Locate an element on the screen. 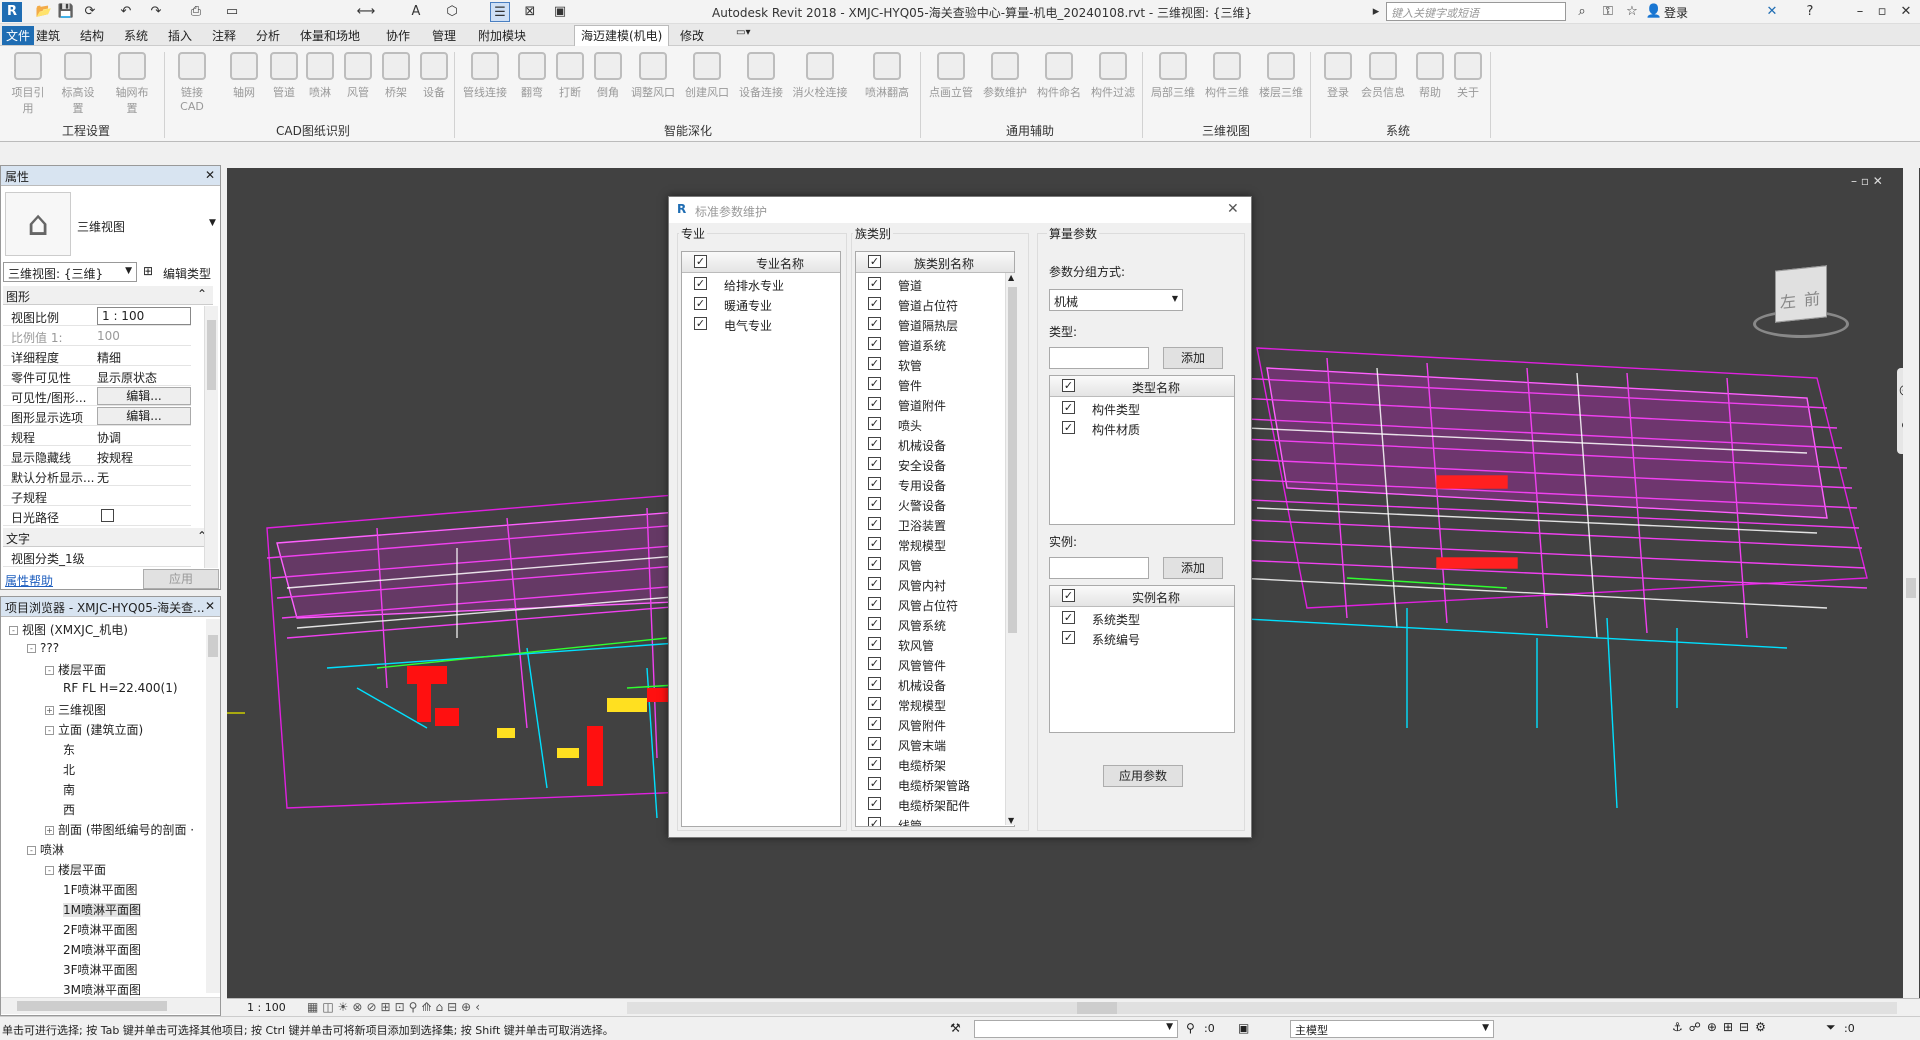  menu-addins: 附加模块 is located at coordinates (502, 35).